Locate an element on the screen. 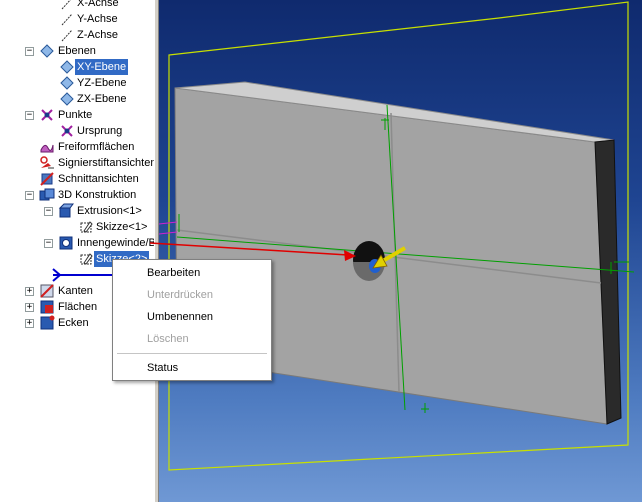  tree-item-label: Ursprung is located at coordinates (100, 131).